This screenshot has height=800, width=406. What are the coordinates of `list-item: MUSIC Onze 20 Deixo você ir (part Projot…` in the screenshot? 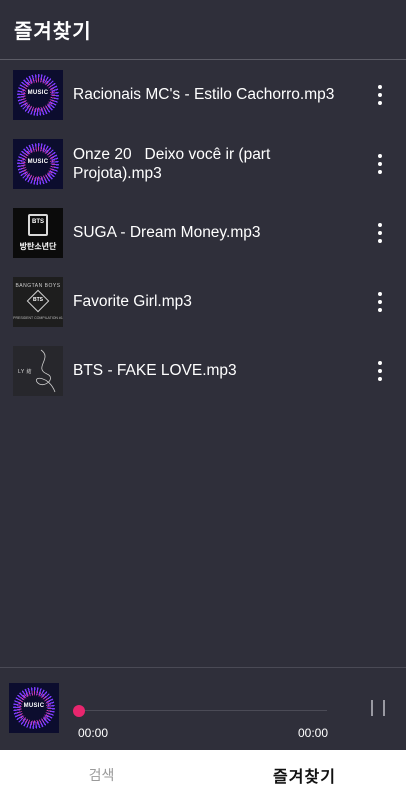 It's located at (203, 163).